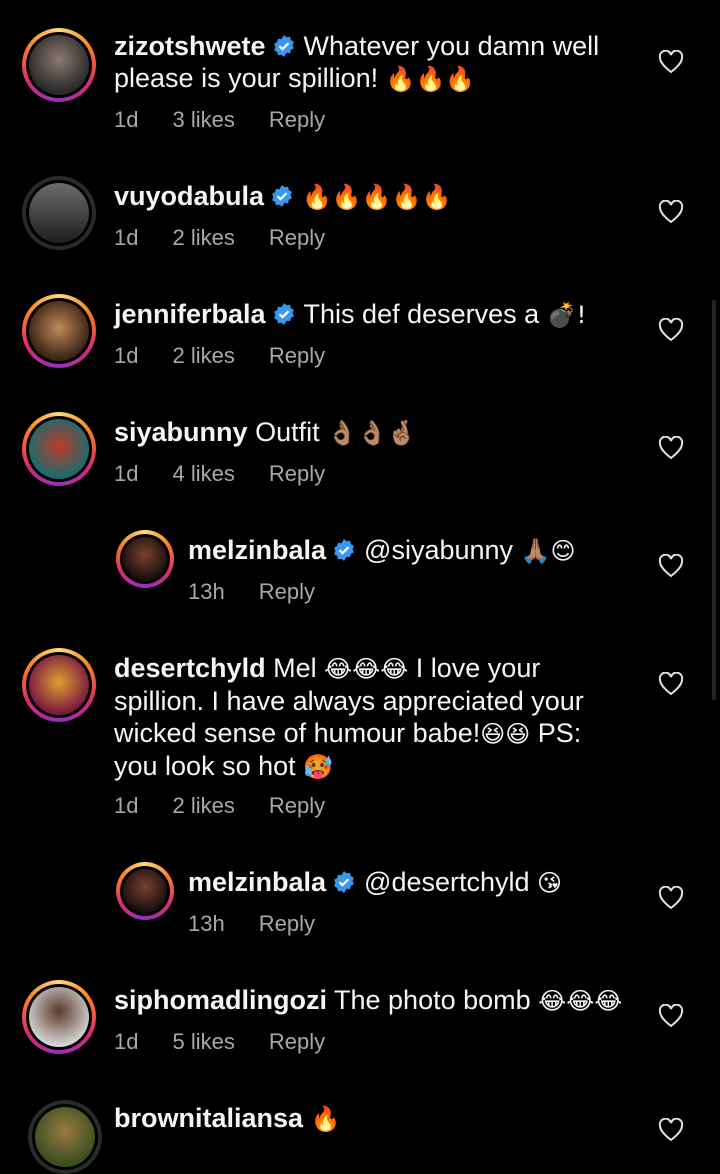 This screenshot has width=720, height=1174. Describe the element at coordinates (377, 197) in the screenshot. I see `emoji: 🔥🔥🔥🔥🔥` at that location.